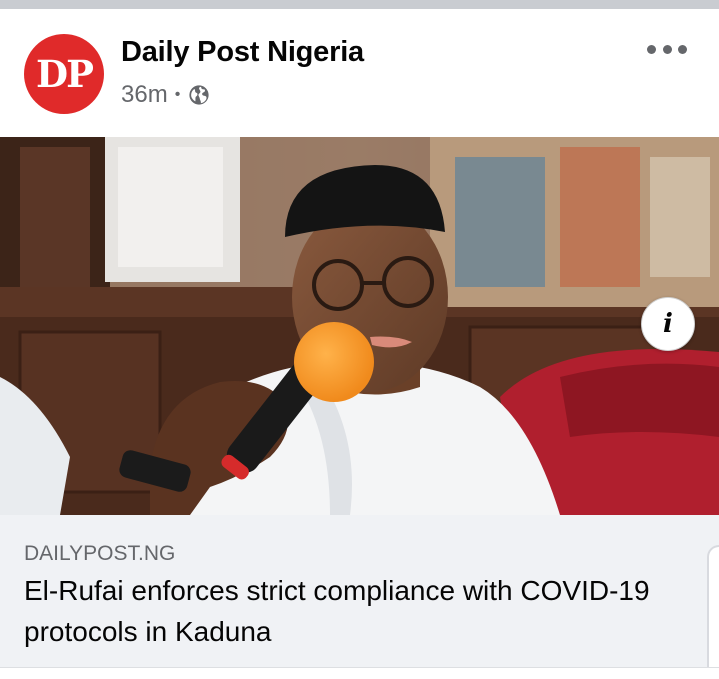 Image resolution: width=719 pixels, height=679 pixels. I want to click on post-timestamp: 36m, so click(144, 95).